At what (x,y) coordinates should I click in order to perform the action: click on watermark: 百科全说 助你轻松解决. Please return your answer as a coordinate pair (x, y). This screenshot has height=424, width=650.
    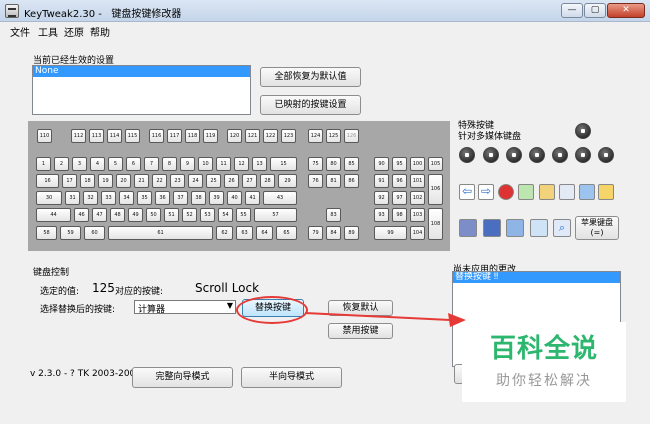
    Looking at the image, I should click on (544, 362).